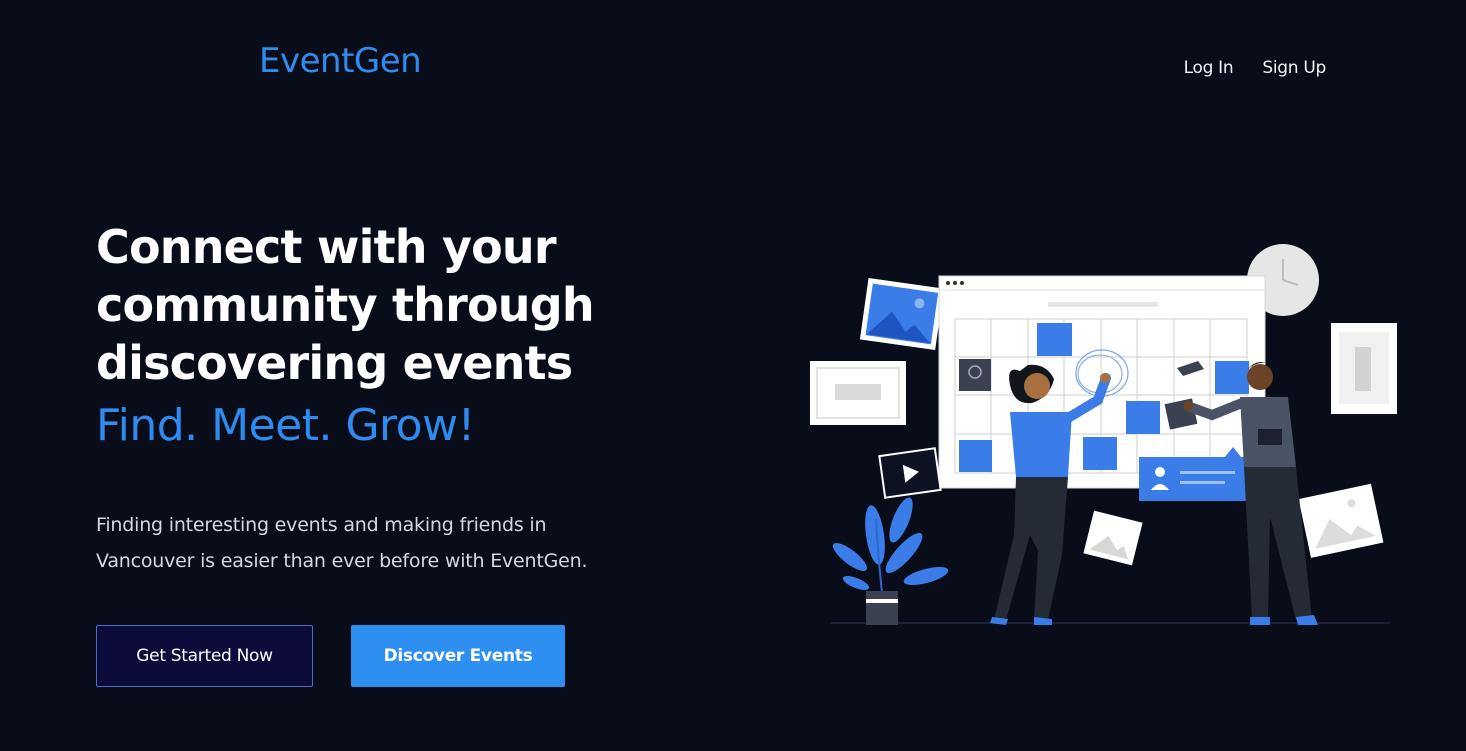 This screenshot has width=1466, height=751. I want to click on headline-line: community through, so click(345, 305).